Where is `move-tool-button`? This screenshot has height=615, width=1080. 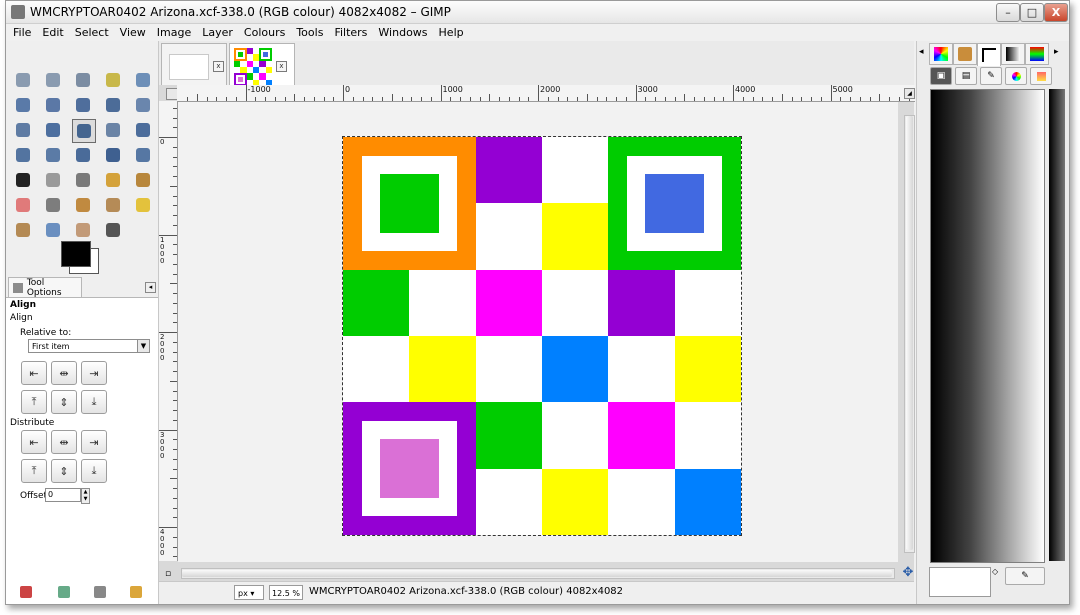 move-tool-button is located at coordinates (53, 130).